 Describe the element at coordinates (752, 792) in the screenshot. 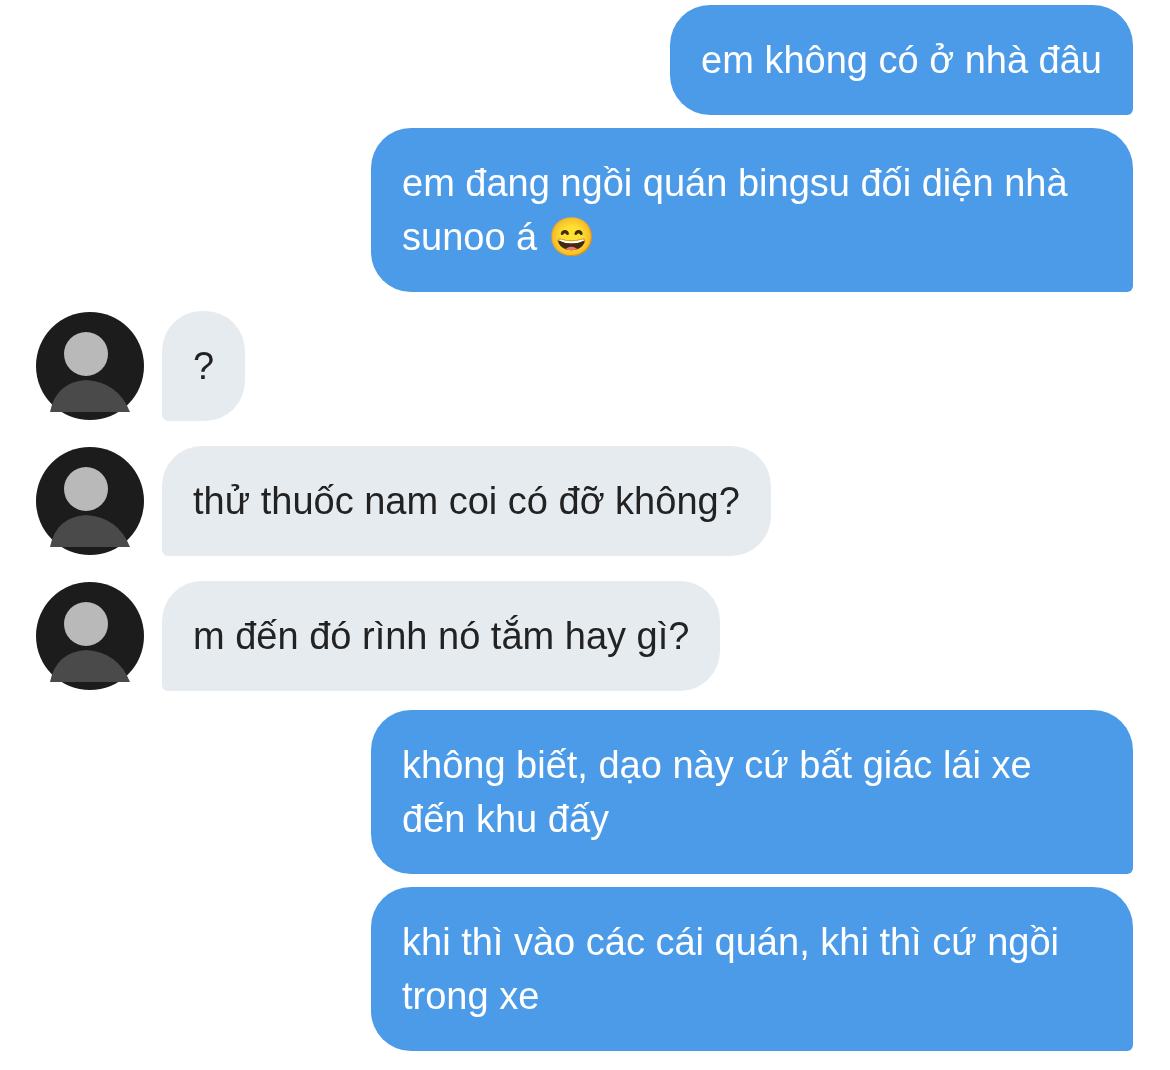

I see `sent-message: không biết, dạo này cứ bất giác lái xe đến khu đấy` at that location.